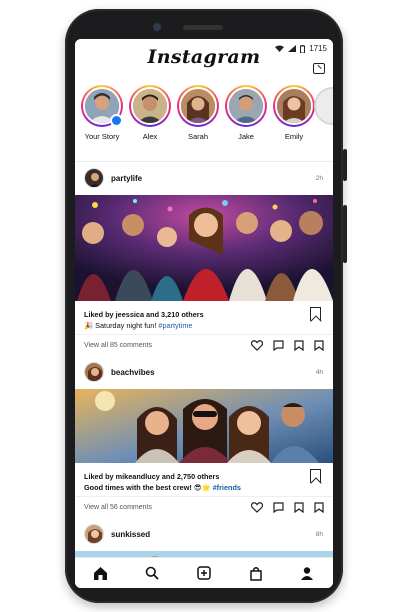  I want to click on hashtag-link: #partytime, so click(175, 325).